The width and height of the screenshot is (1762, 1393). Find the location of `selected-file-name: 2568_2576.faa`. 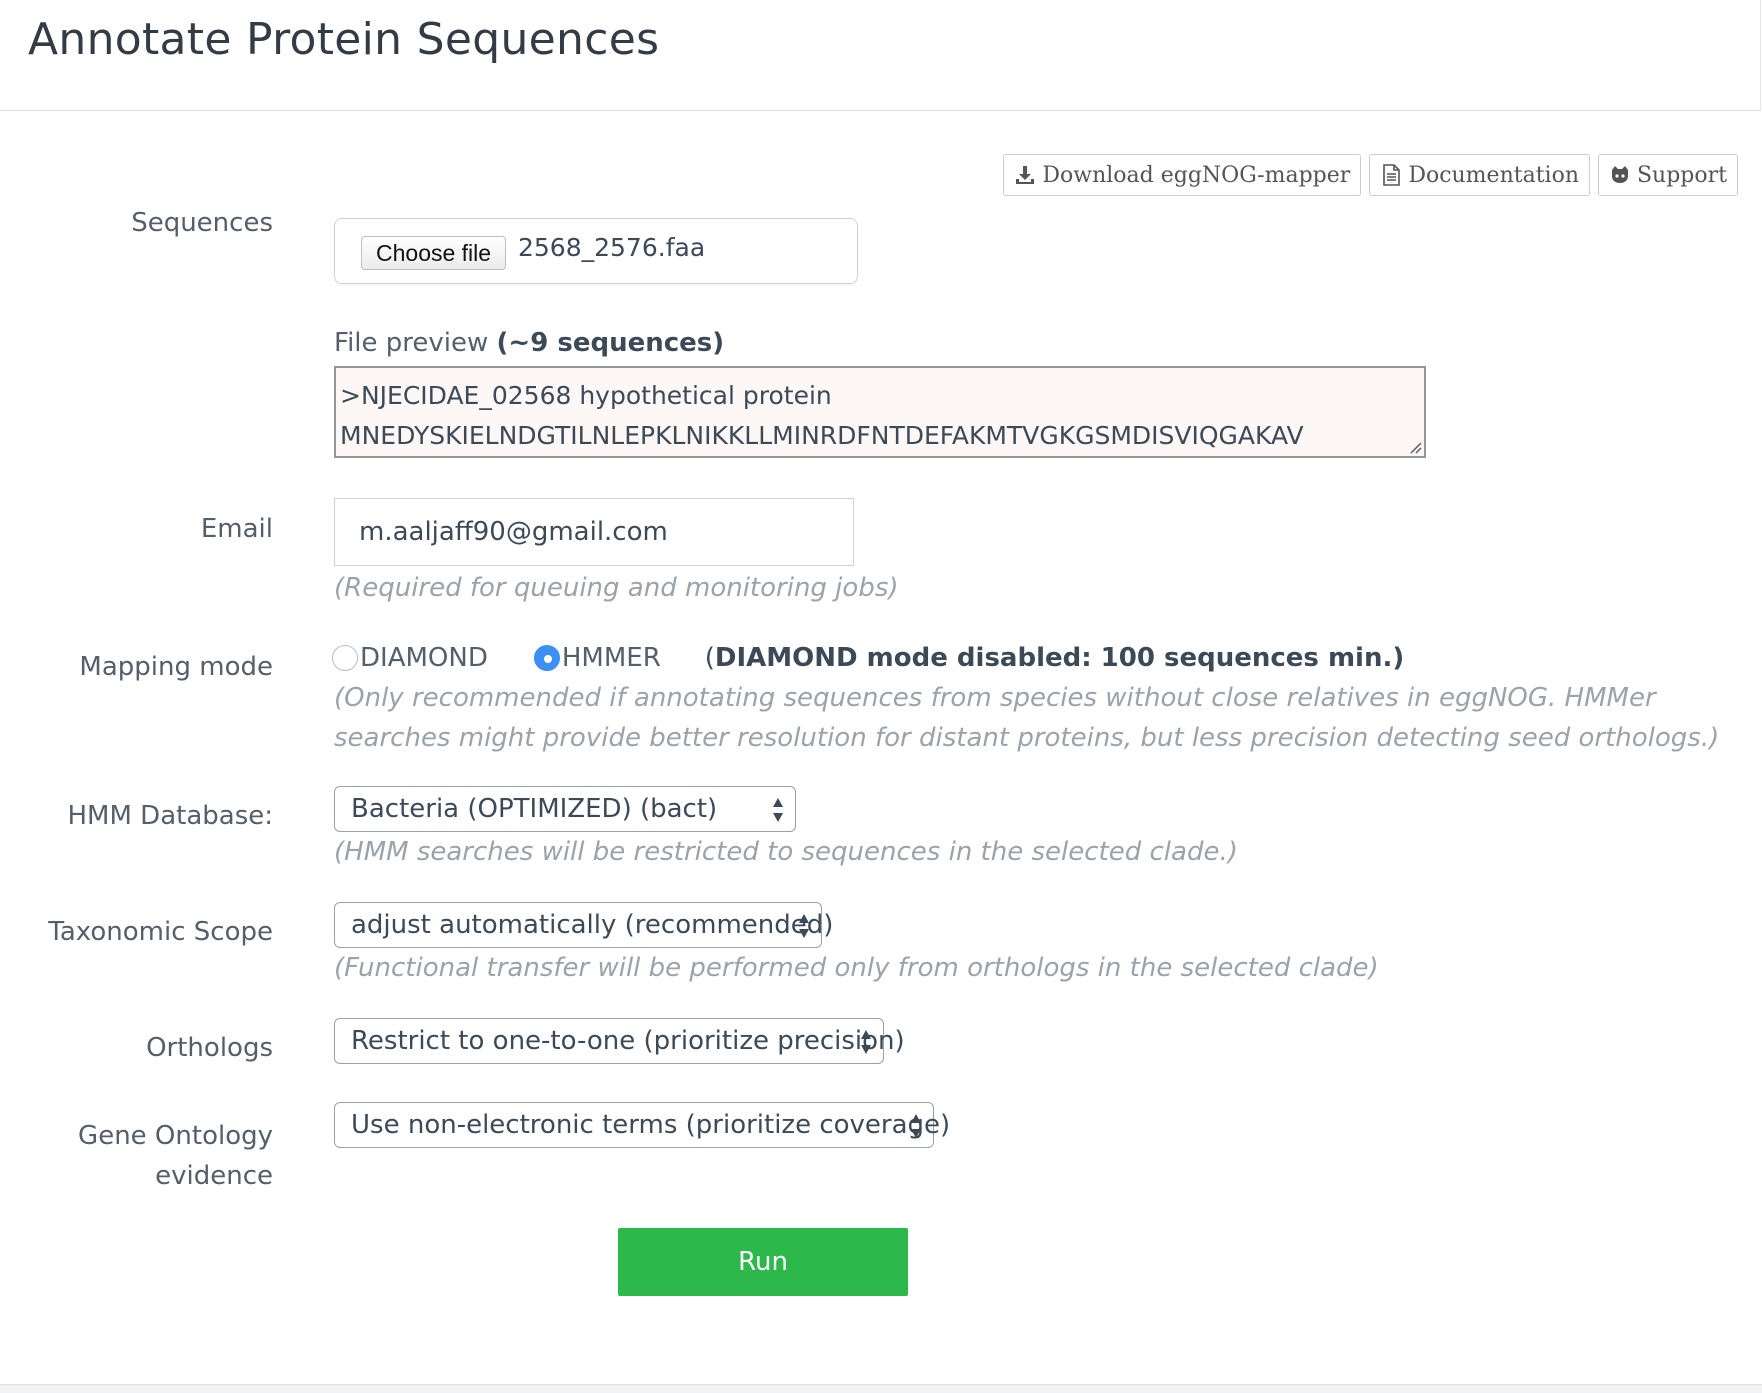

selected-file-name: 2568_2576.faa is located at coordinates (612, 247).